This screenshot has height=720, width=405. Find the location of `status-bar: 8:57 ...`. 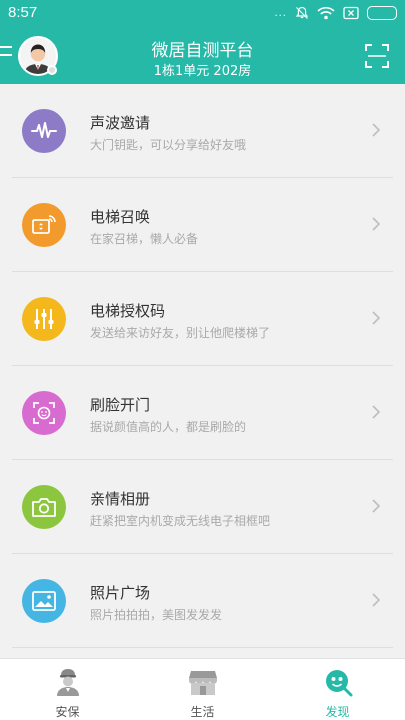

status-bar: 8:57 ... is located at coordinates (202, 14).